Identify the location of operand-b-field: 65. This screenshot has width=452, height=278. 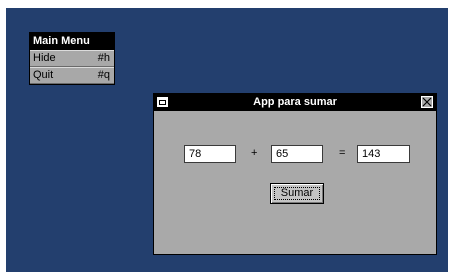
(297, 154).